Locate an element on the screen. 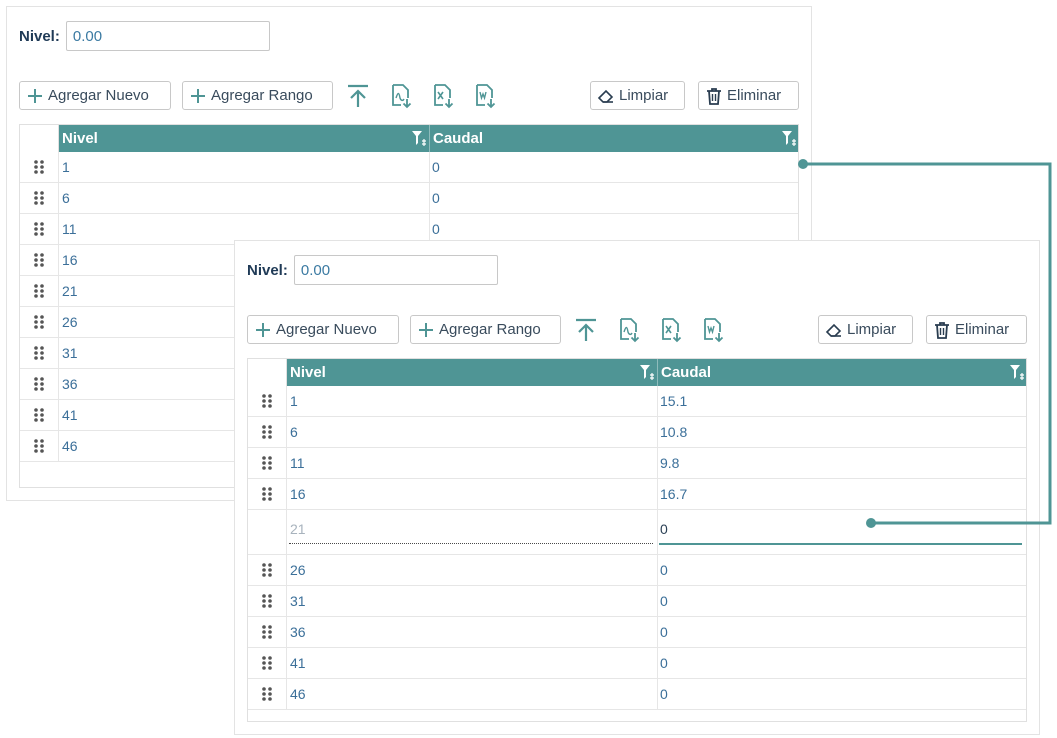 This screenshot has width=1057, height=738. cell-caudal: 15.1 is located at coordinates (673, 401).